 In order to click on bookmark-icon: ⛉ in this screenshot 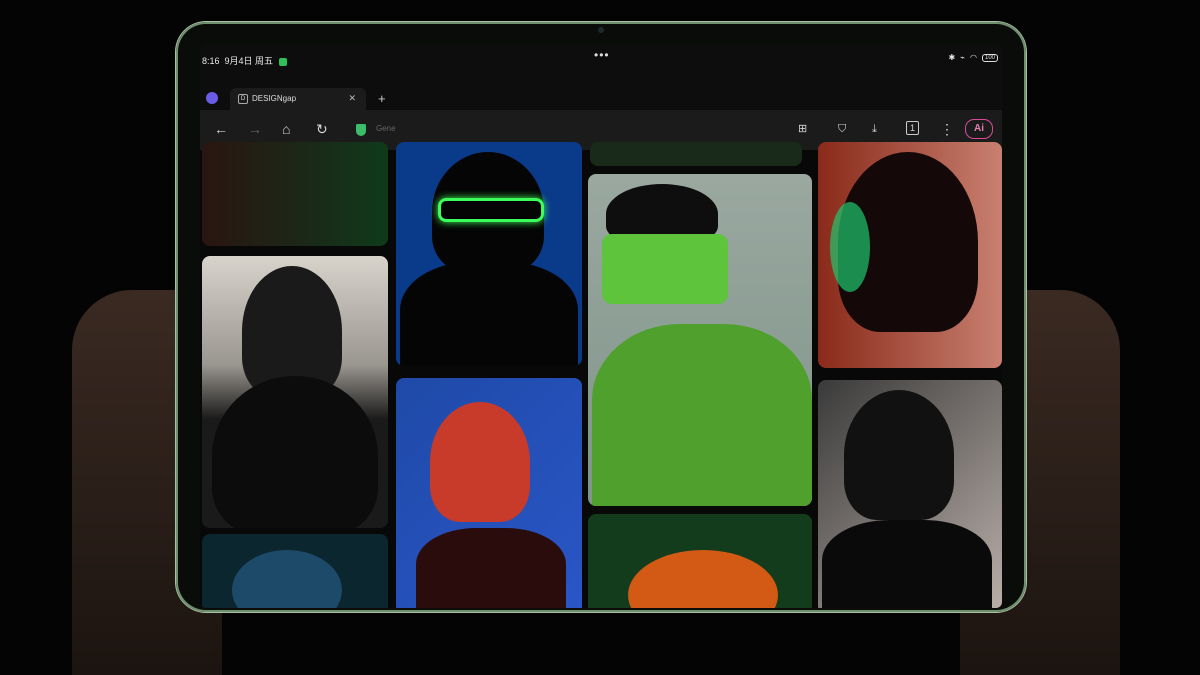, I will do `click(842, 129)`.